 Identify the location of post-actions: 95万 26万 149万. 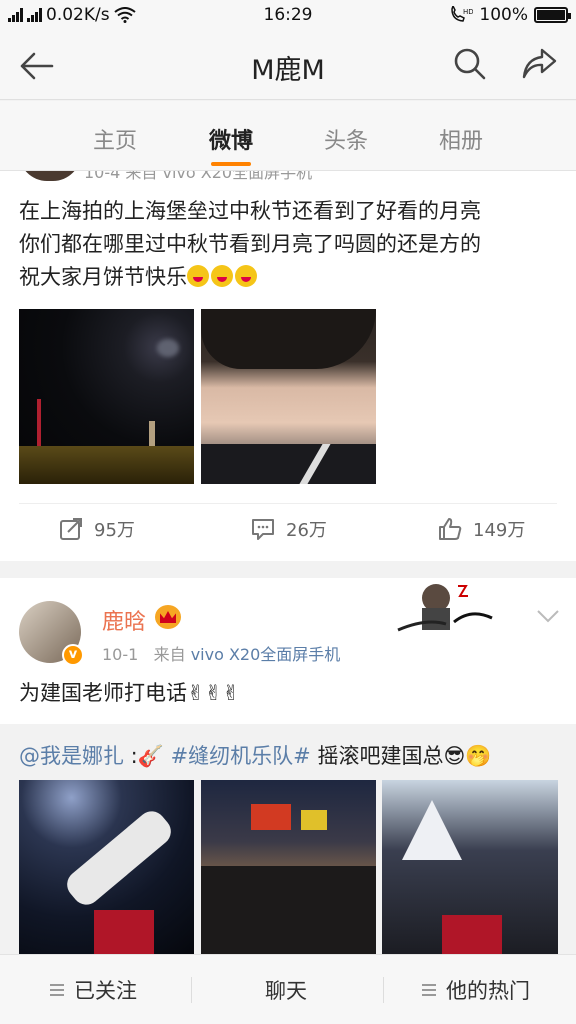
(288, 533).